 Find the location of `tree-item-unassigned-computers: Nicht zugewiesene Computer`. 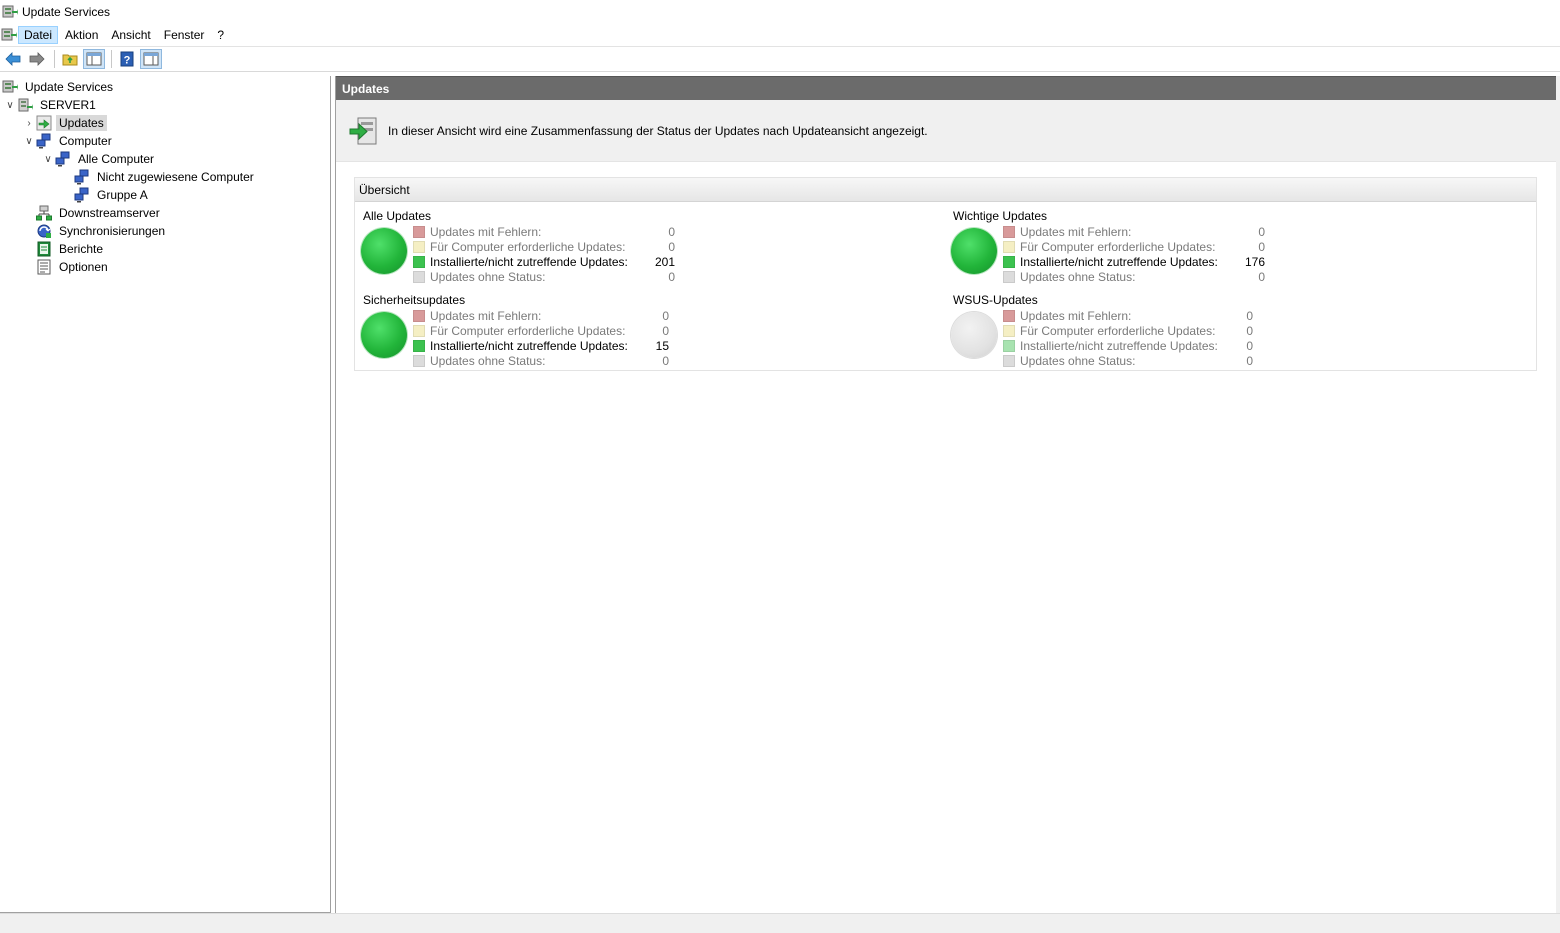

tree-item-unassigned-computers: Nicht zugewiesene Computer is located at coordinates (165, 177).